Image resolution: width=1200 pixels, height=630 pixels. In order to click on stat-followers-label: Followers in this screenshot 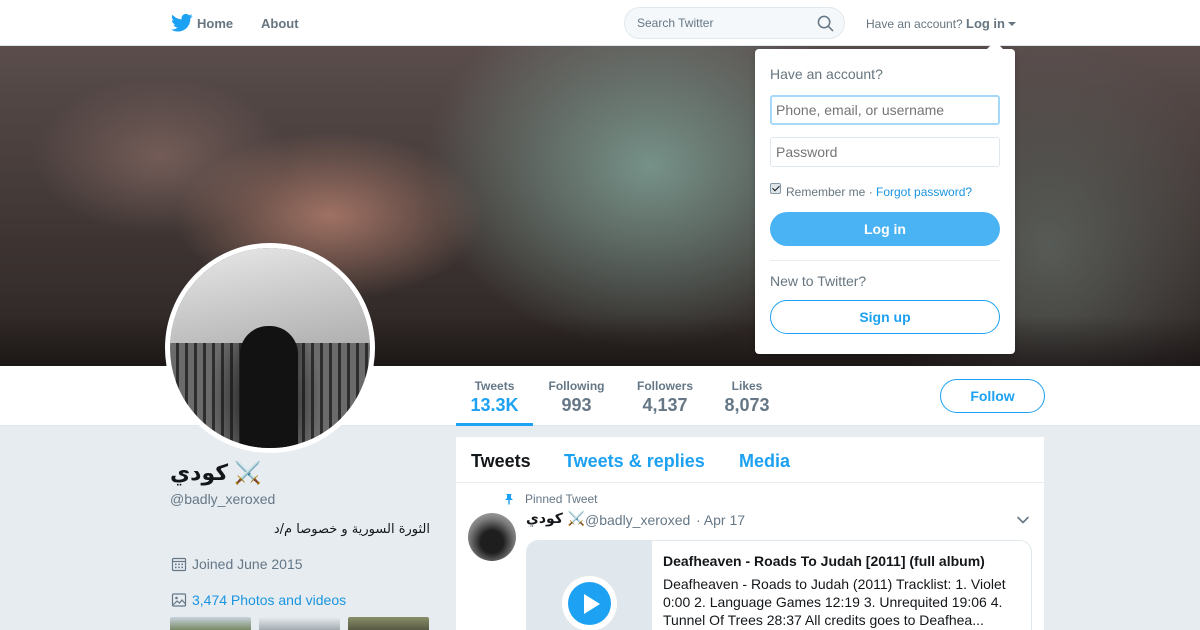, I will do `click(664, 386)`.